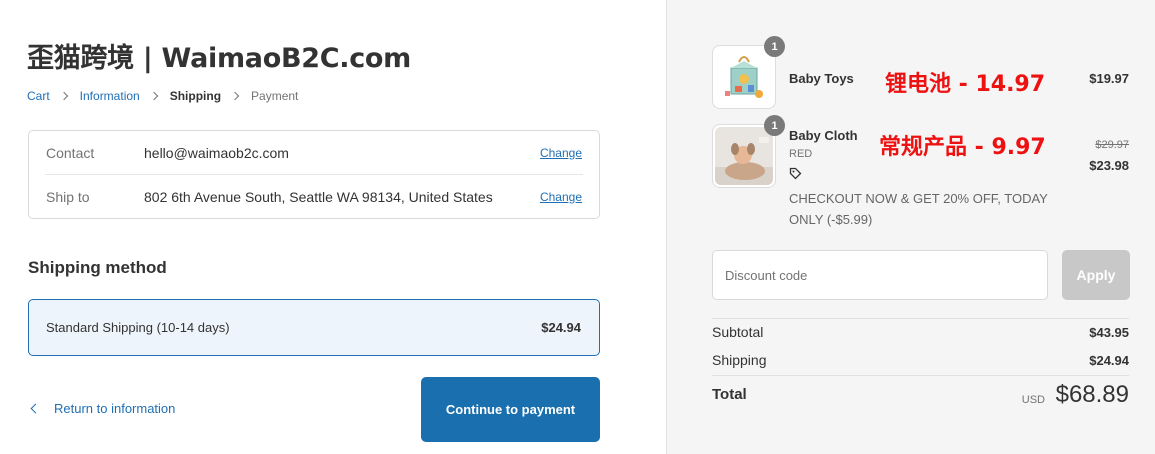 The height and width of the screenshot is (454, 1155). What do you see at coordinates (738, 332) in the screenshot?
I see `subtotal-label: Subtotal` at bounding box center [738, 332].